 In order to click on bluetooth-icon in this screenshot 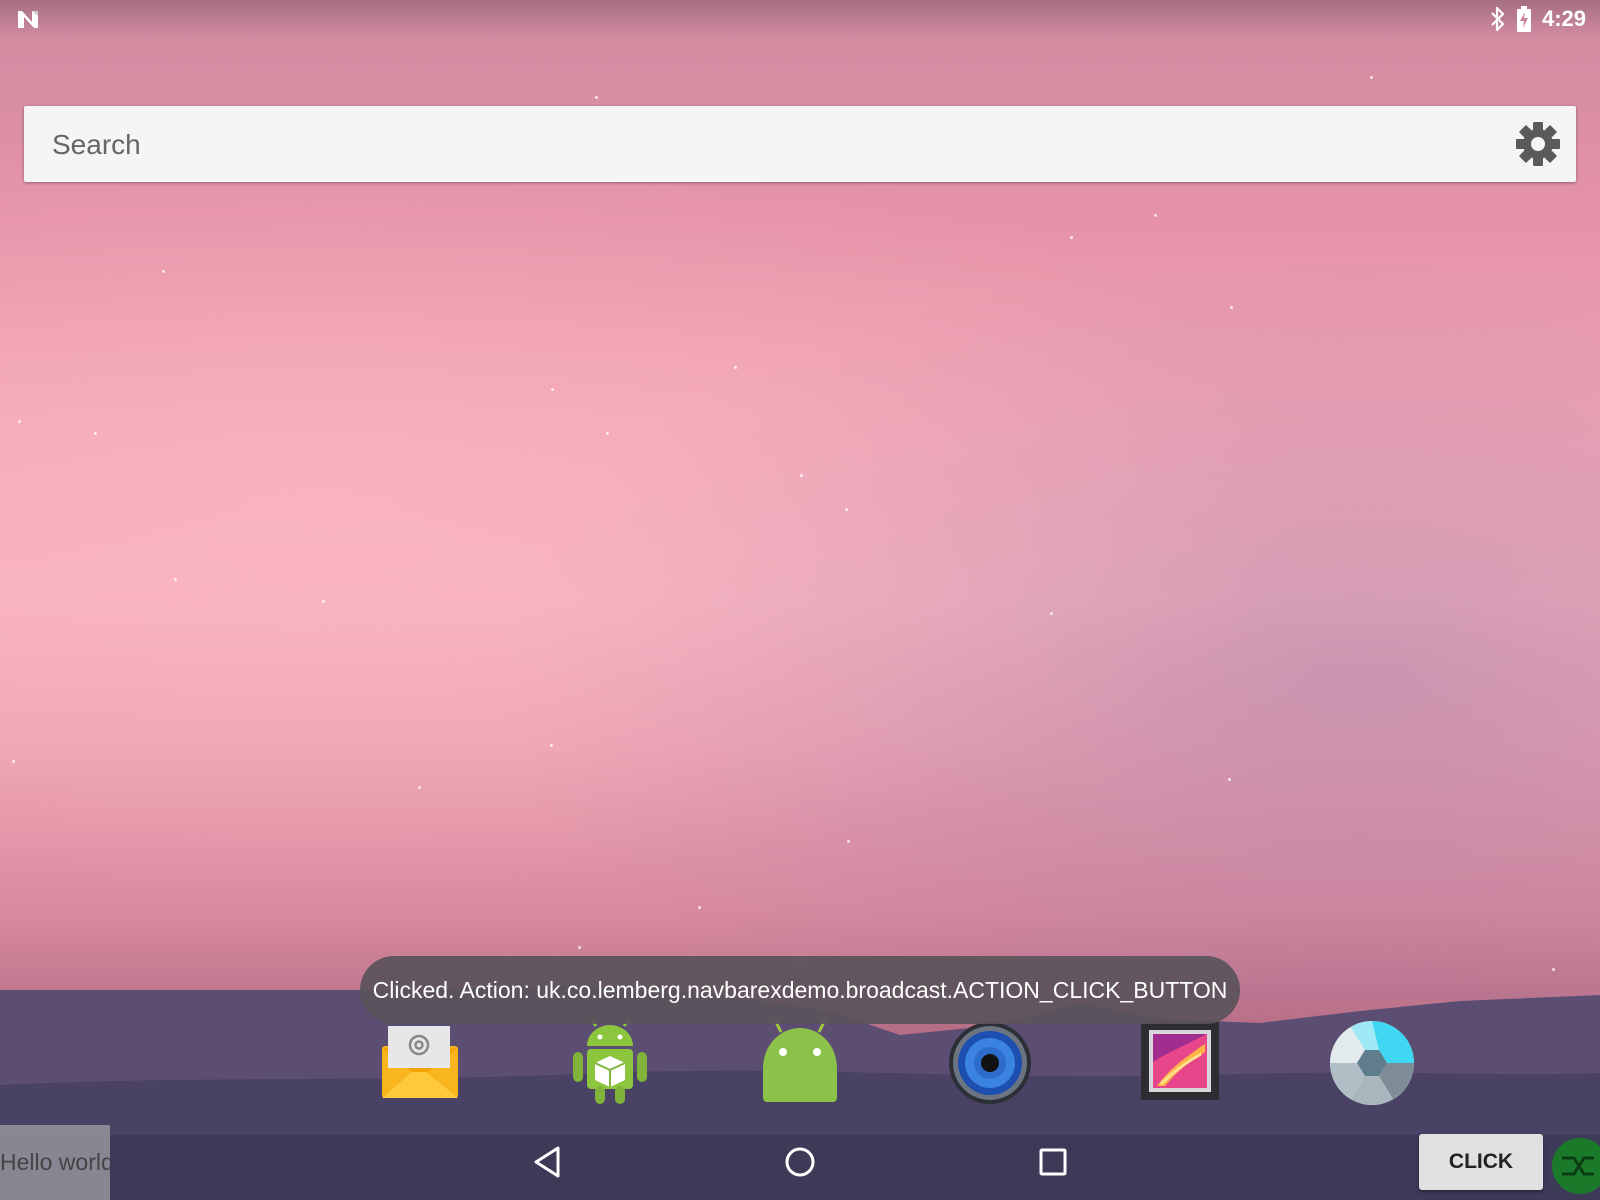, I will do `click(1498, 19)`.